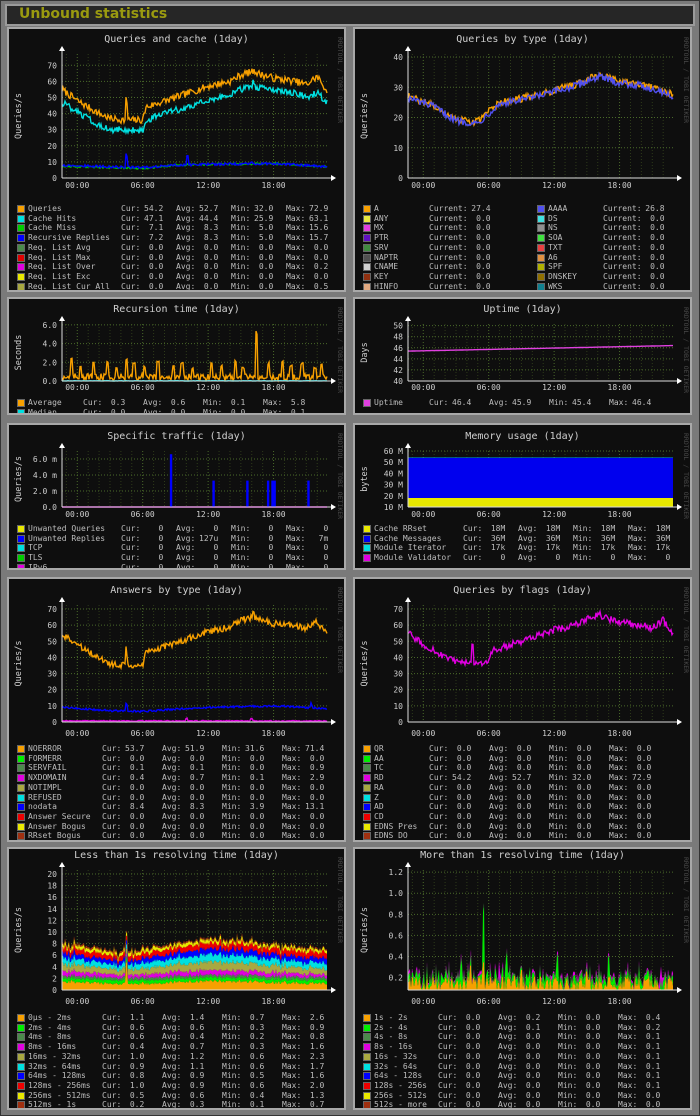  Describe the element at coordinates (379, 291) in the screenshot. I see `legend-series-name: PX` at that location.